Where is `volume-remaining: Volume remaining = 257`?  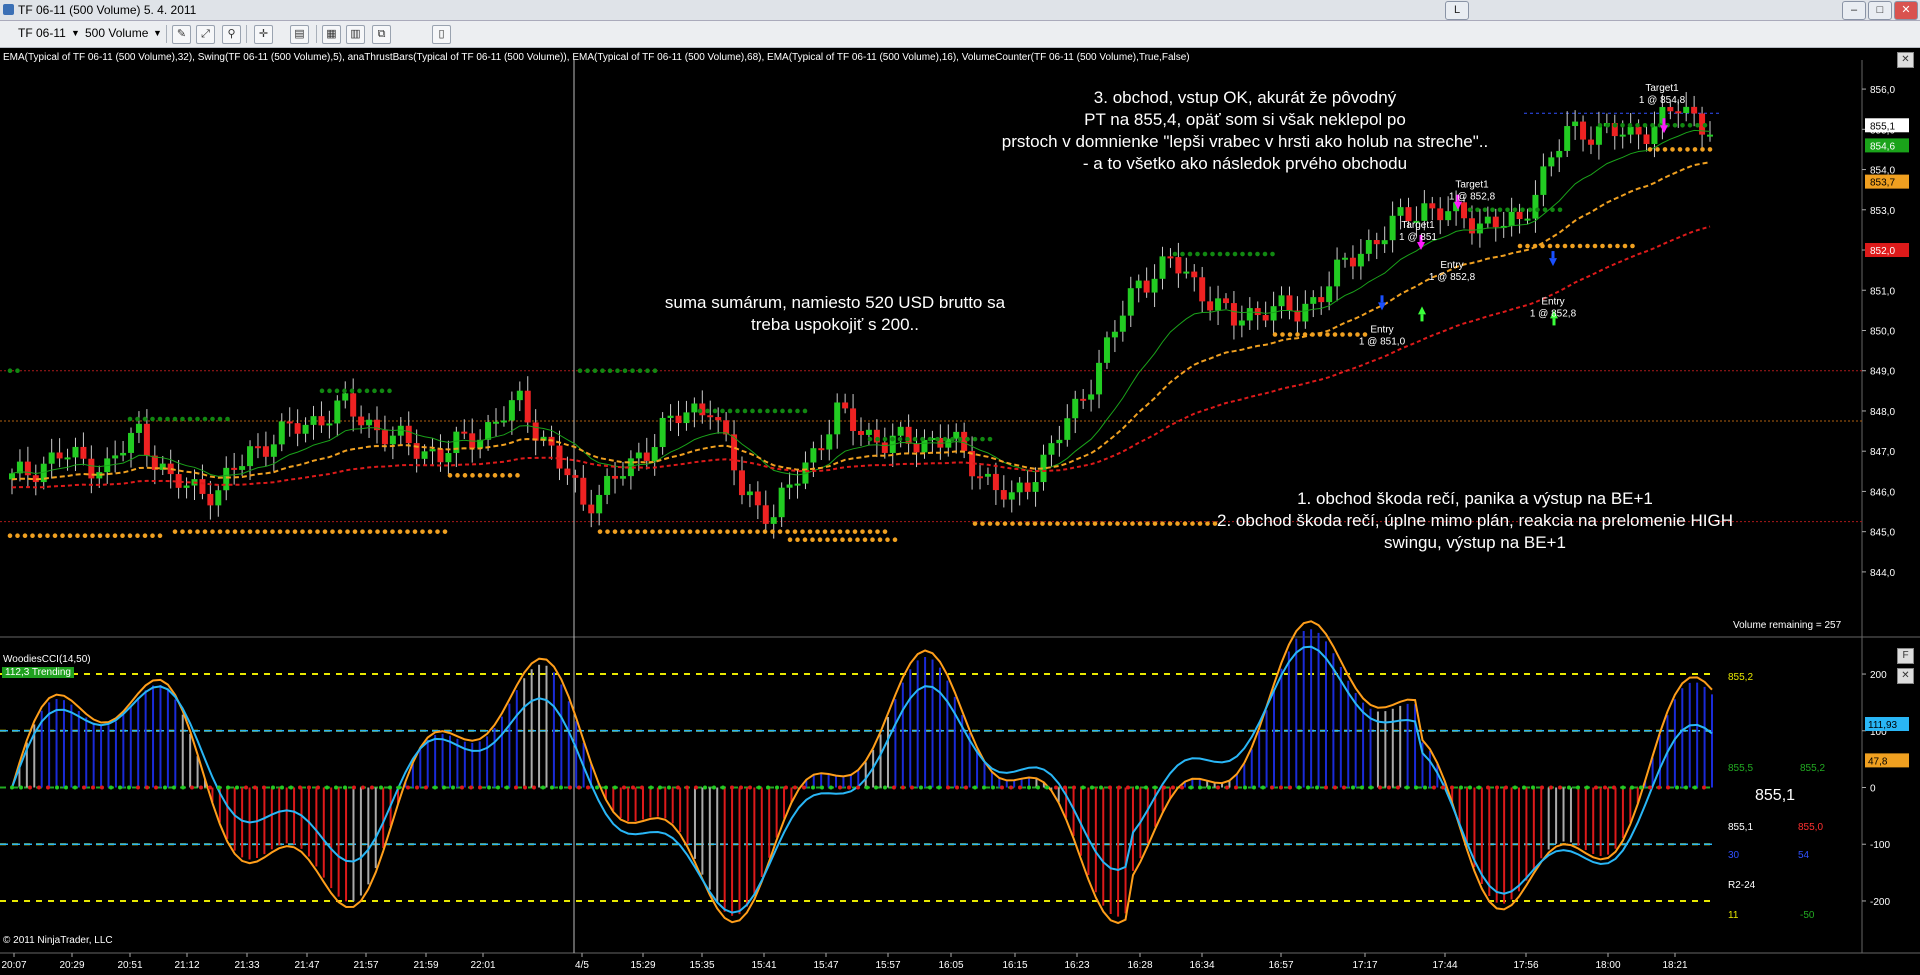
volume-remaining: Volume remaining = 257 is located at coordinates (1787, 625).